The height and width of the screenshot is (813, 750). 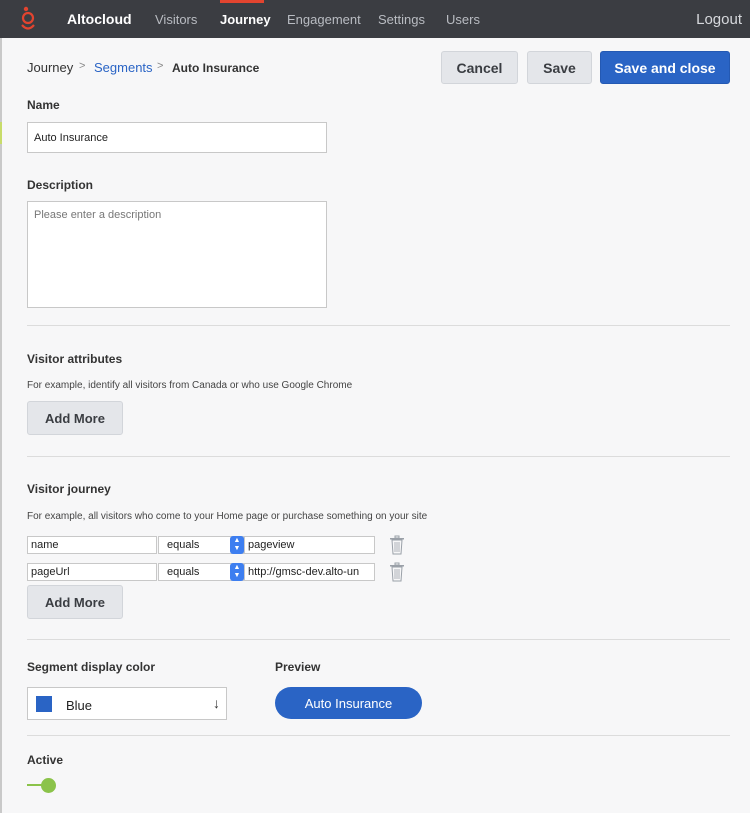 What do you see at coordinates (75, 418) in the screenshot?
I see `add-more-attributes-button: Add More` at bounding box center [75, 418].